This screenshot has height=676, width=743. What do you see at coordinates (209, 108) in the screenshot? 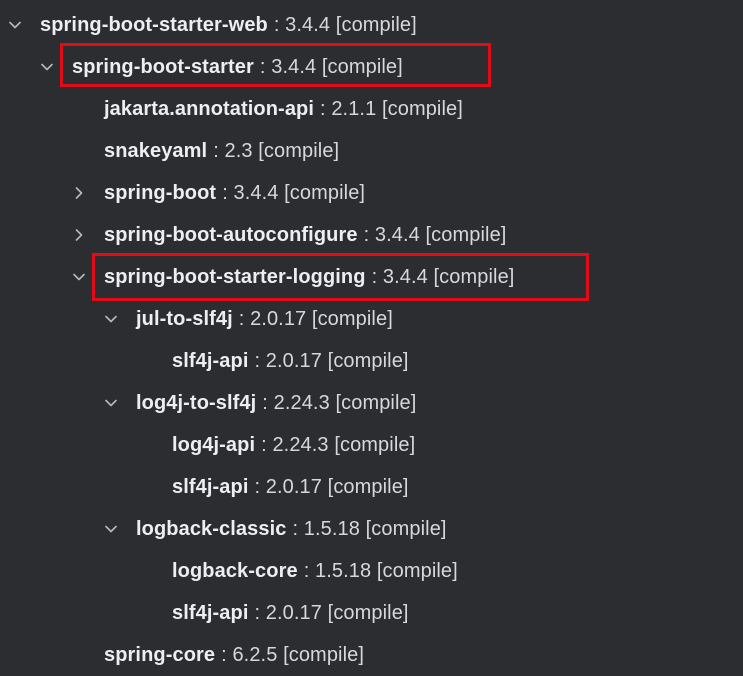
I see `dependency-name: jakarta.annotation-api` at bounding box center [209, 108].